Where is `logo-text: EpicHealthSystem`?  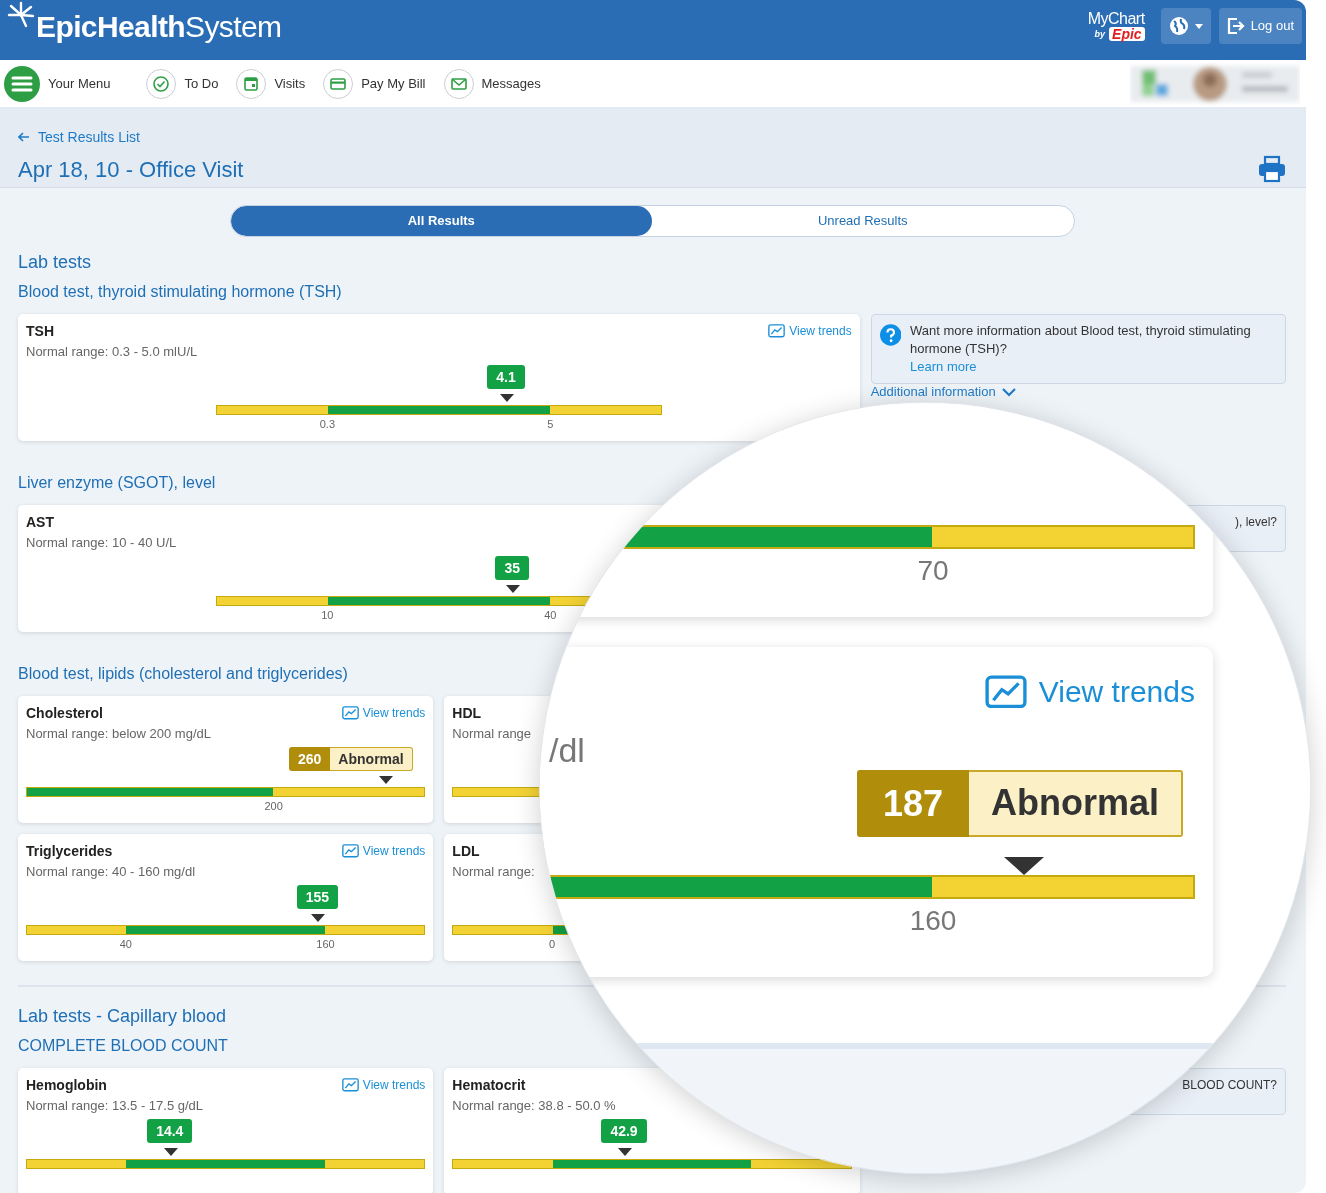 logo-text: EpicHealthSystem is located at coordinates (159, 27).